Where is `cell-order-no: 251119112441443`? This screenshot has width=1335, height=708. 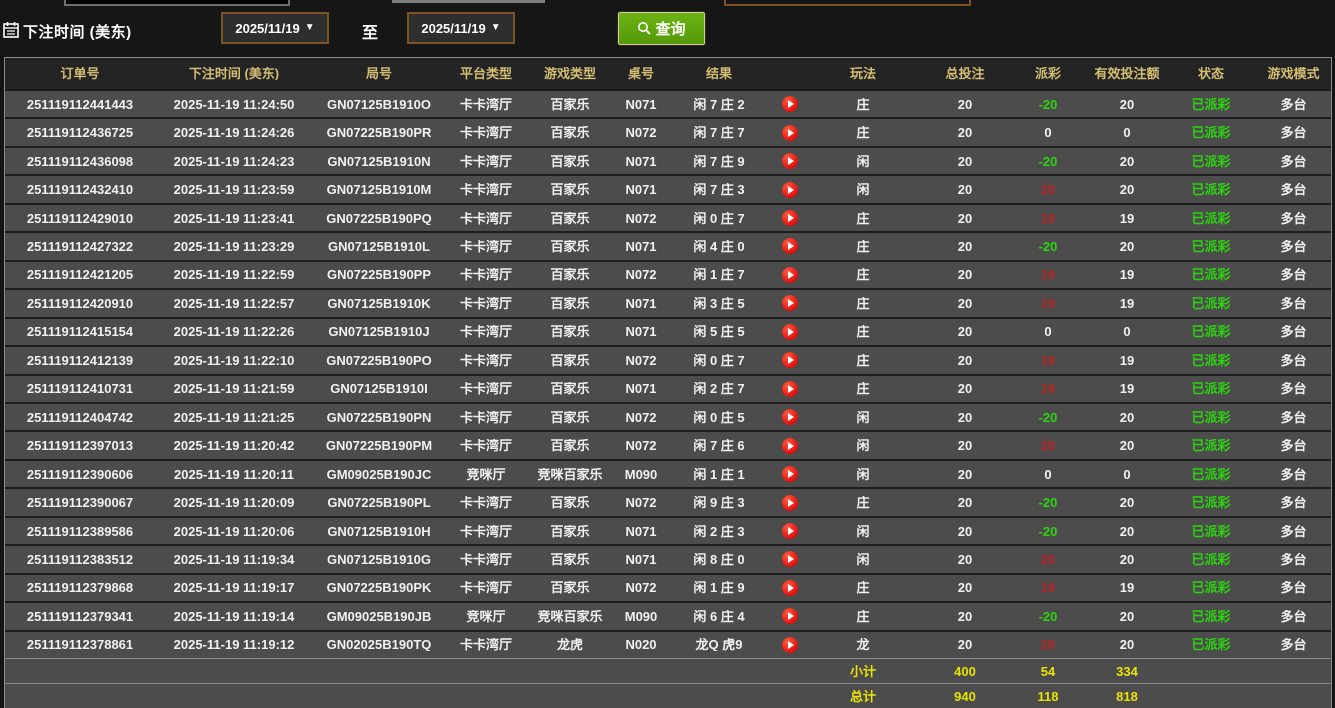
cell-order-no: 251119112441443 is located at coordinates (80, 104).